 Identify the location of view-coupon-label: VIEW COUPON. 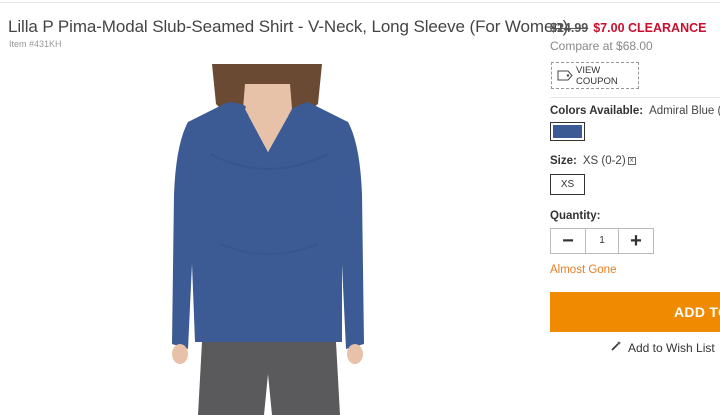
(597, 75).